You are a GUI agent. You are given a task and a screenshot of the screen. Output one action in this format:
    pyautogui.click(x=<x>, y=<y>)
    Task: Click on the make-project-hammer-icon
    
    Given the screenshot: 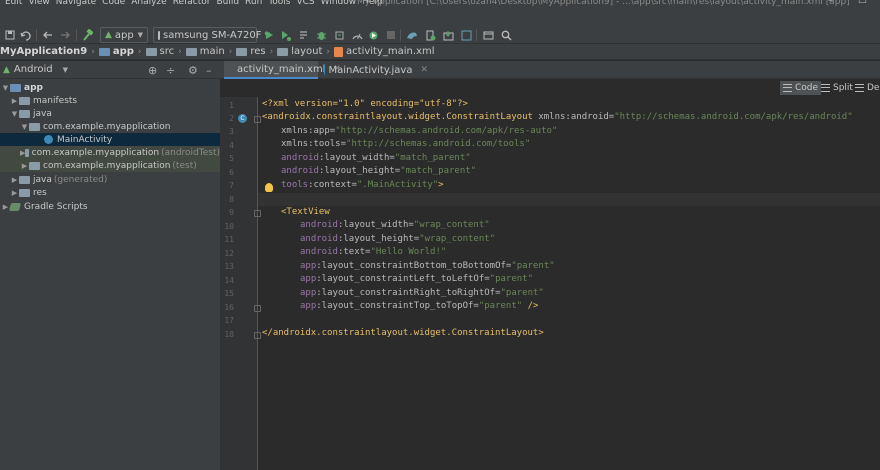 What is the action you would take?
    pyautogui.click(x=87, y=35)
    